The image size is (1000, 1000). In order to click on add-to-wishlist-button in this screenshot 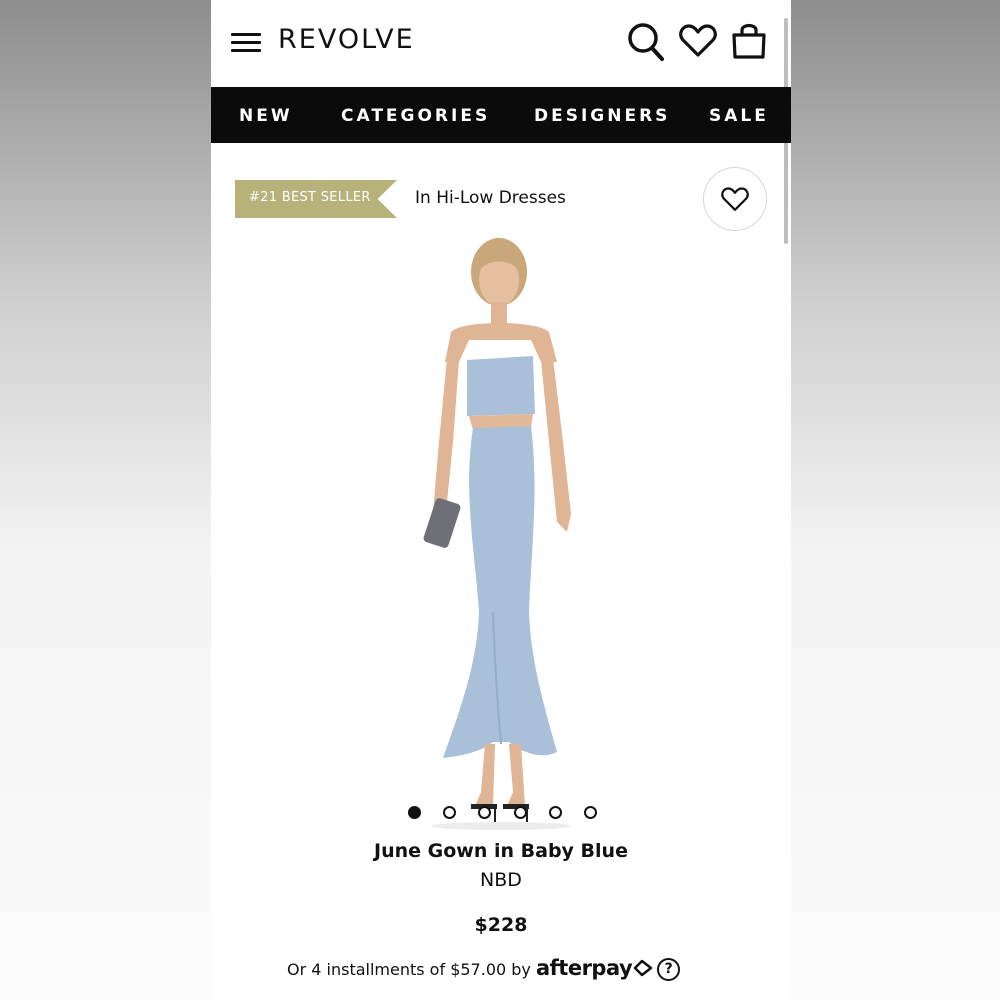, I will do `click(735, 199)`.